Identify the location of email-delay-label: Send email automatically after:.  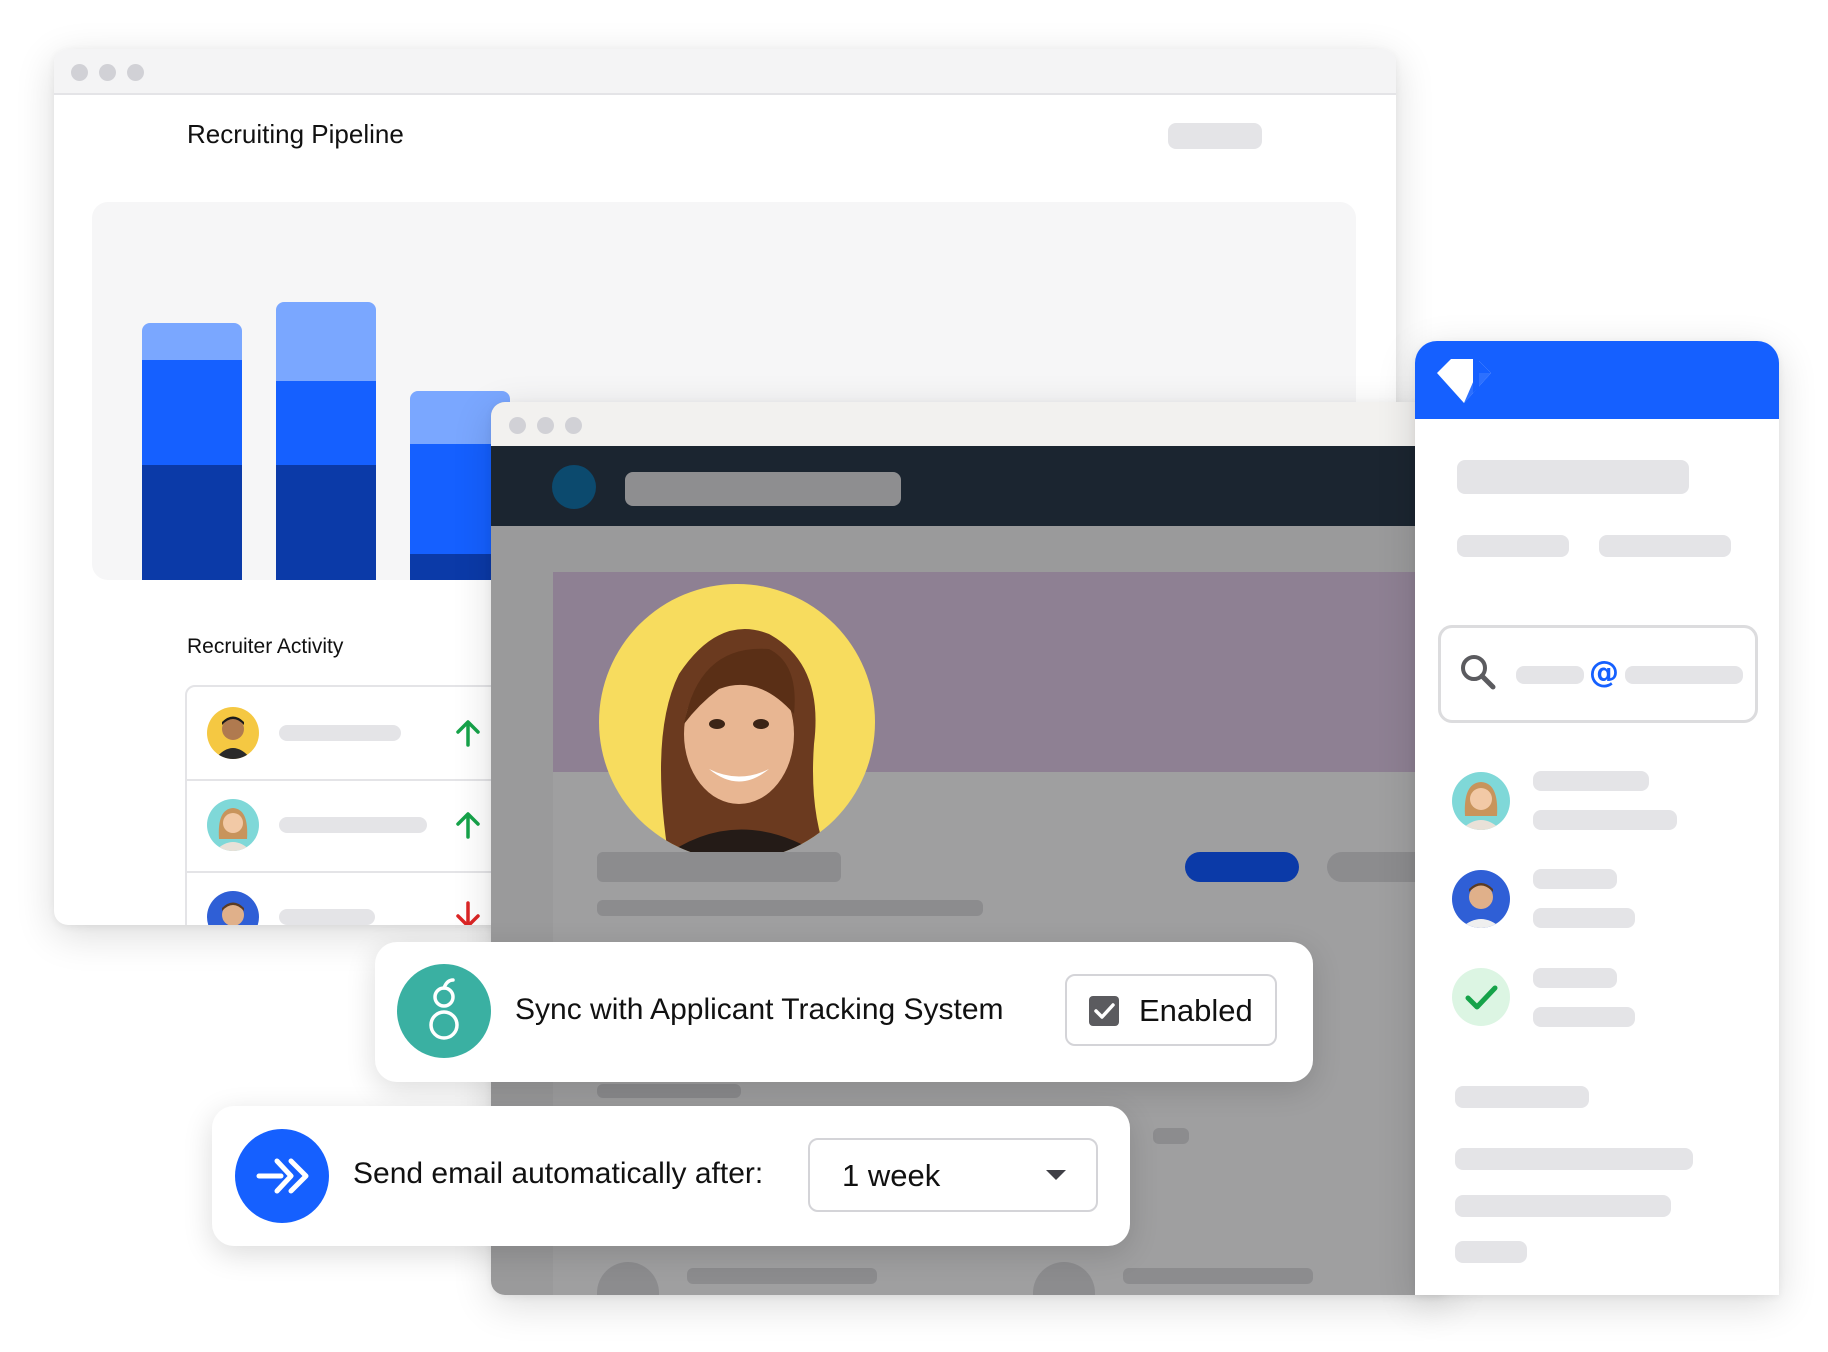
(558, 1173).